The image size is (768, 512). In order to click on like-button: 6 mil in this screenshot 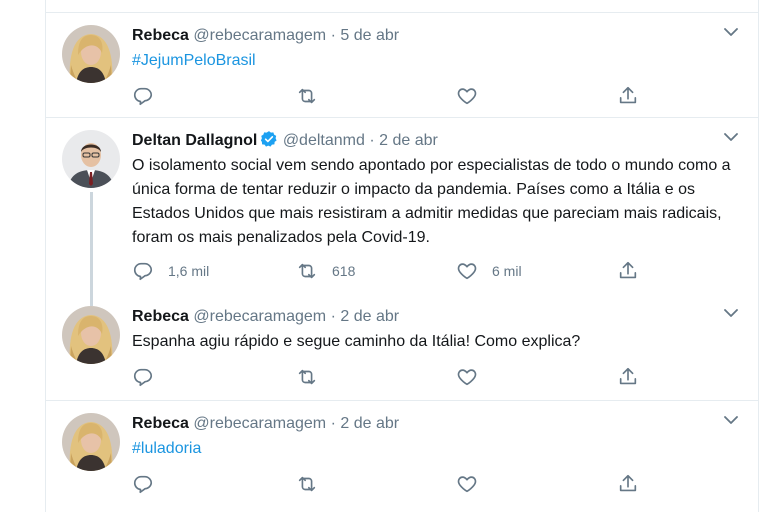, I will do `click(489, 271)`.